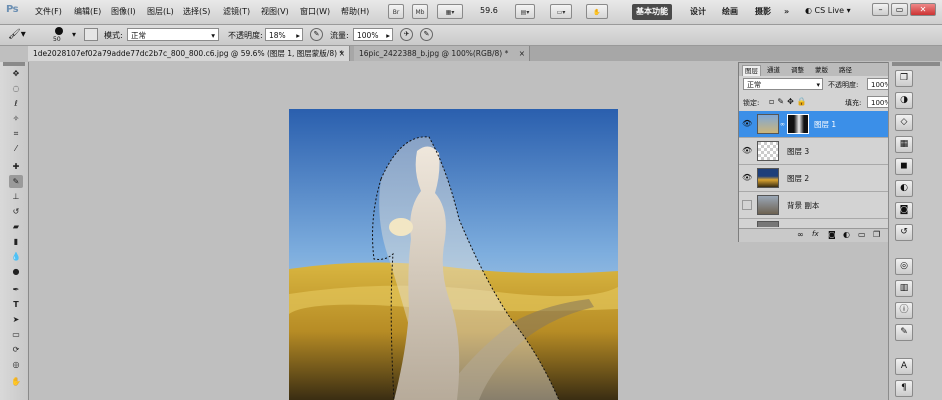  What do you see at coordinates (904, 288) in the screenshot?
I see `dock-histogram-button: ▥` at bounding box center [904, 288].